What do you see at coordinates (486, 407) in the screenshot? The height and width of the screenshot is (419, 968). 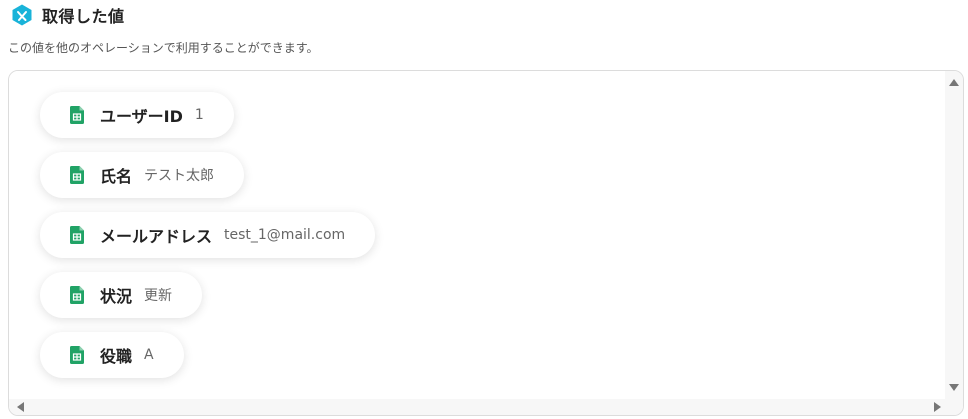 I see `horizontal-scrollbar` at bounding box center [486, 407].